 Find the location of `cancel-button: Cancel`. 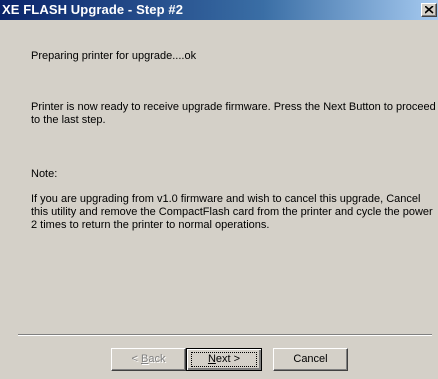

cancel-button: Cancel is located at coordinates (310, 359).